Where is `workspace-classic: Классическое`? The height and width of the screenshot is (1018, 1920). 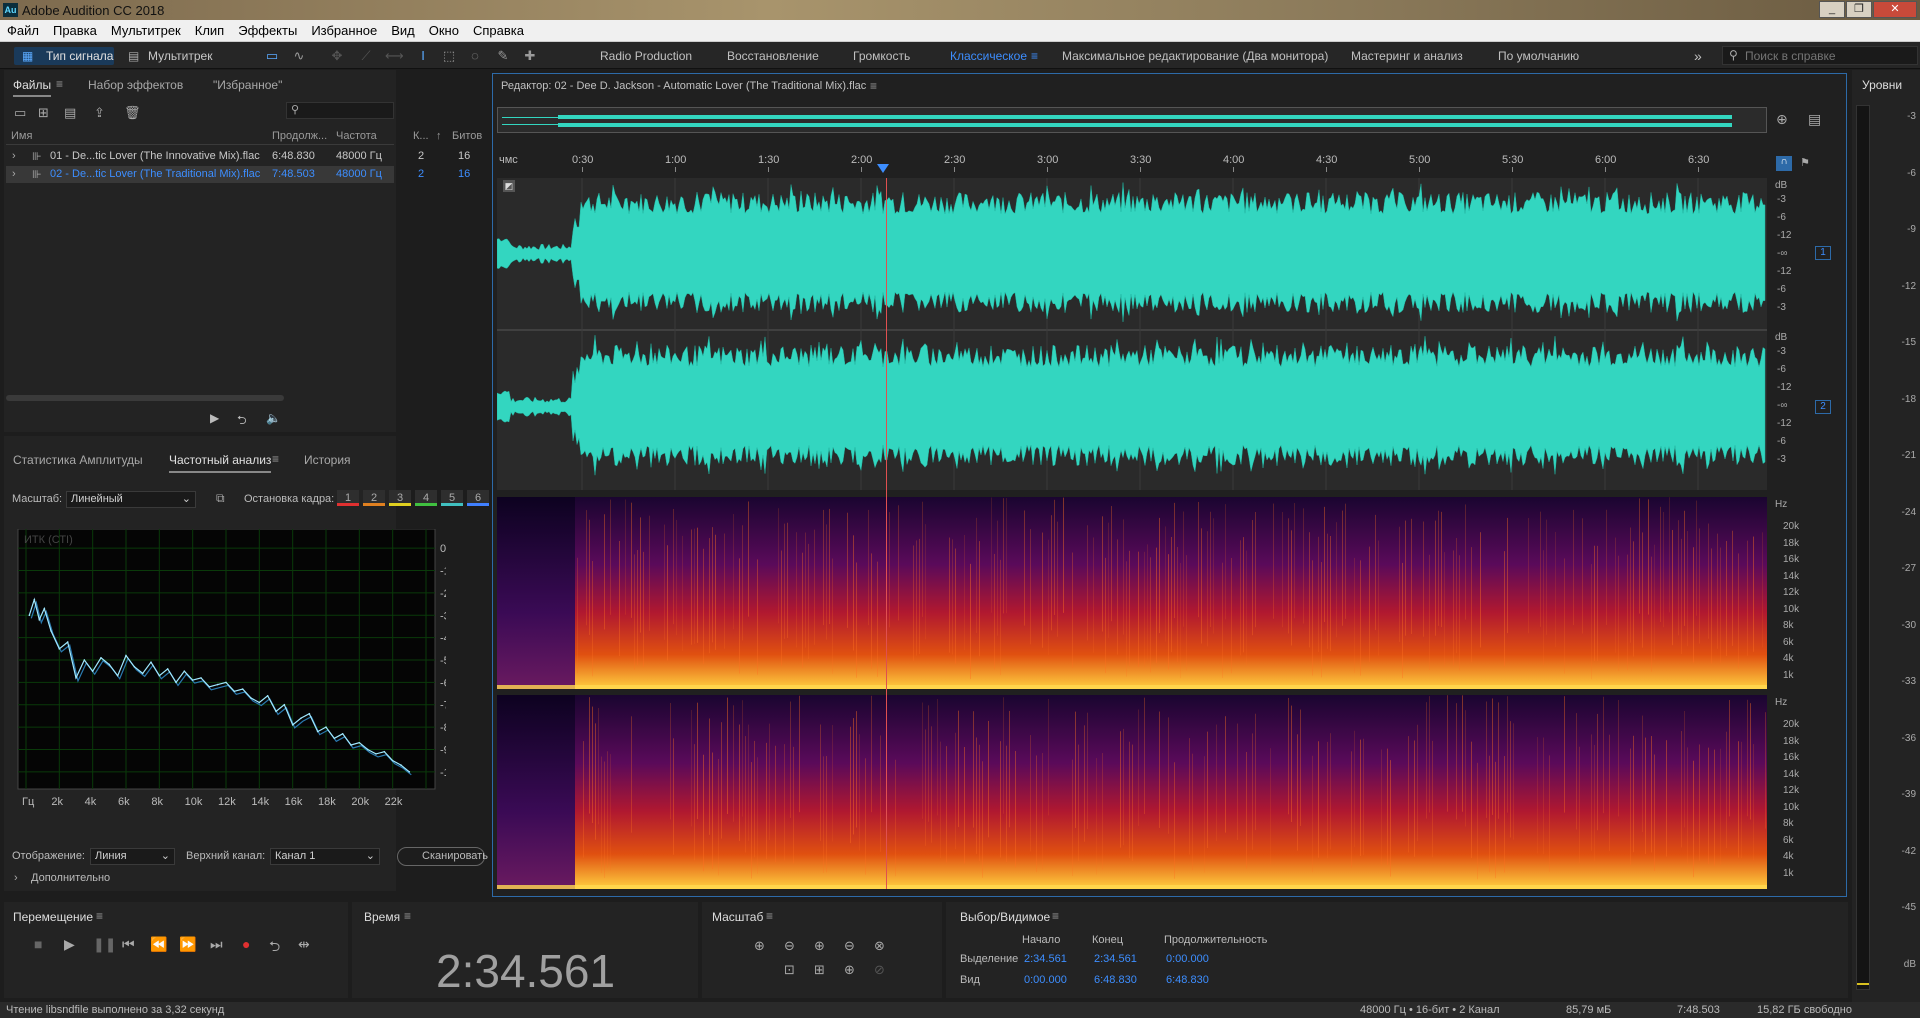 workspace-classic: Классическое is located at coordinates (988, 56).